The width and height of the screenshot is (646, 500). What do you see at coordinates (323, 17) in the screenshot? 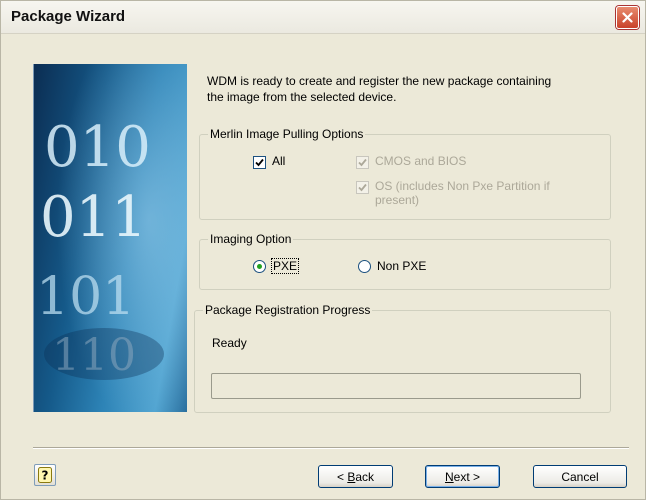
I see `title-bar: Package Wizard` at bounding box center [323, 17].